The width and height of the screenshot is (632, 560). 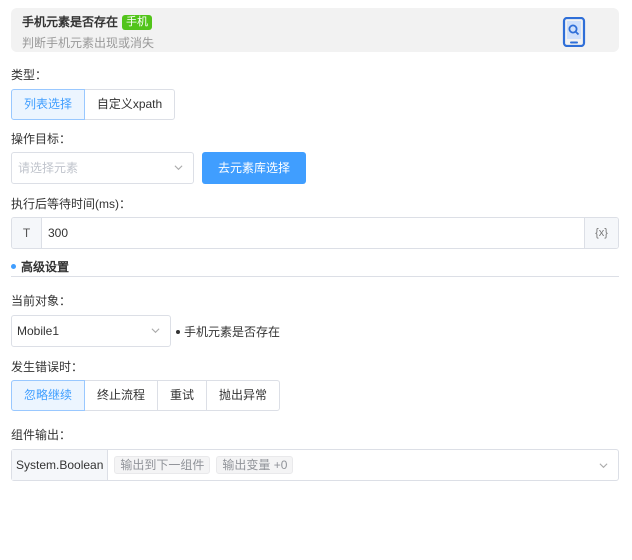 I want to click on component-description: 判断手机元素出现或消失, so click(x=88, y=43).